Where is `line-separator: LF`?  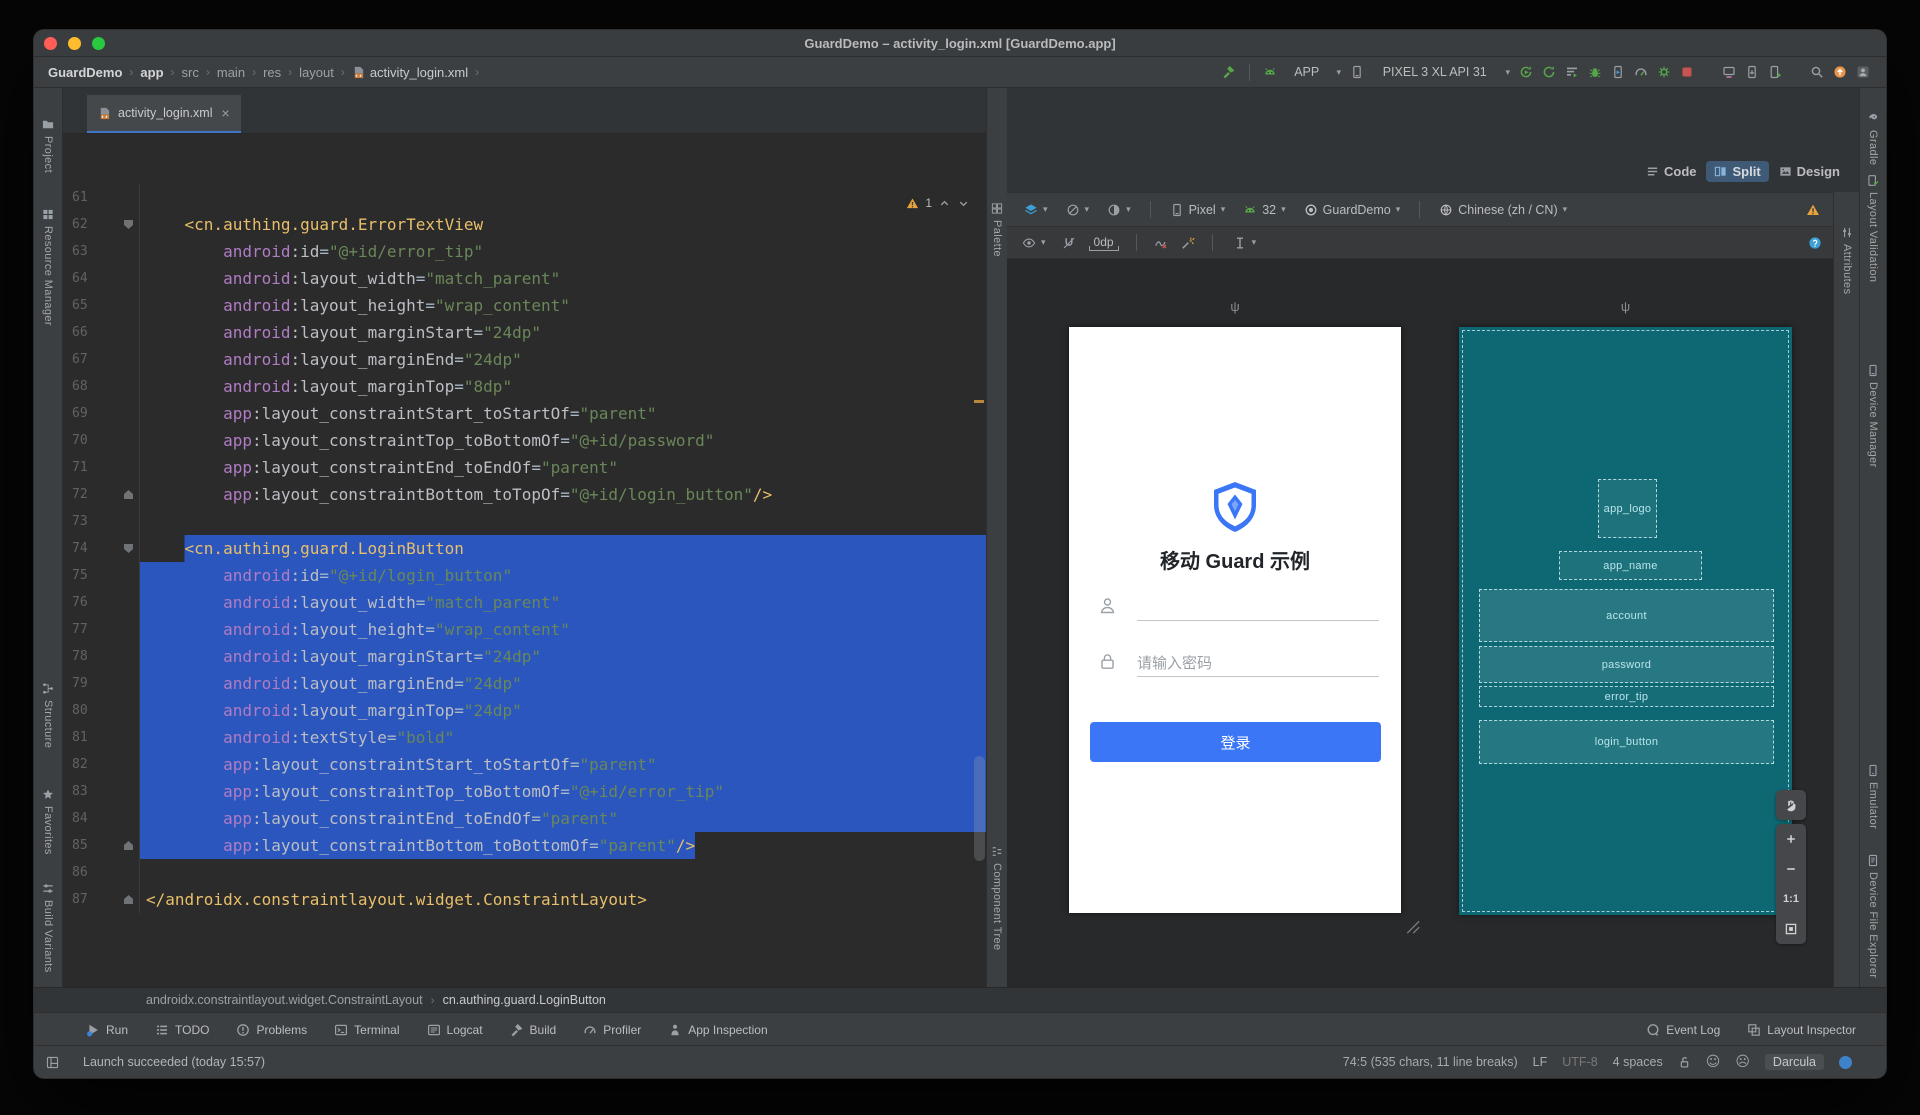 line-separator: LF is located at coordinates (1540, 1062).